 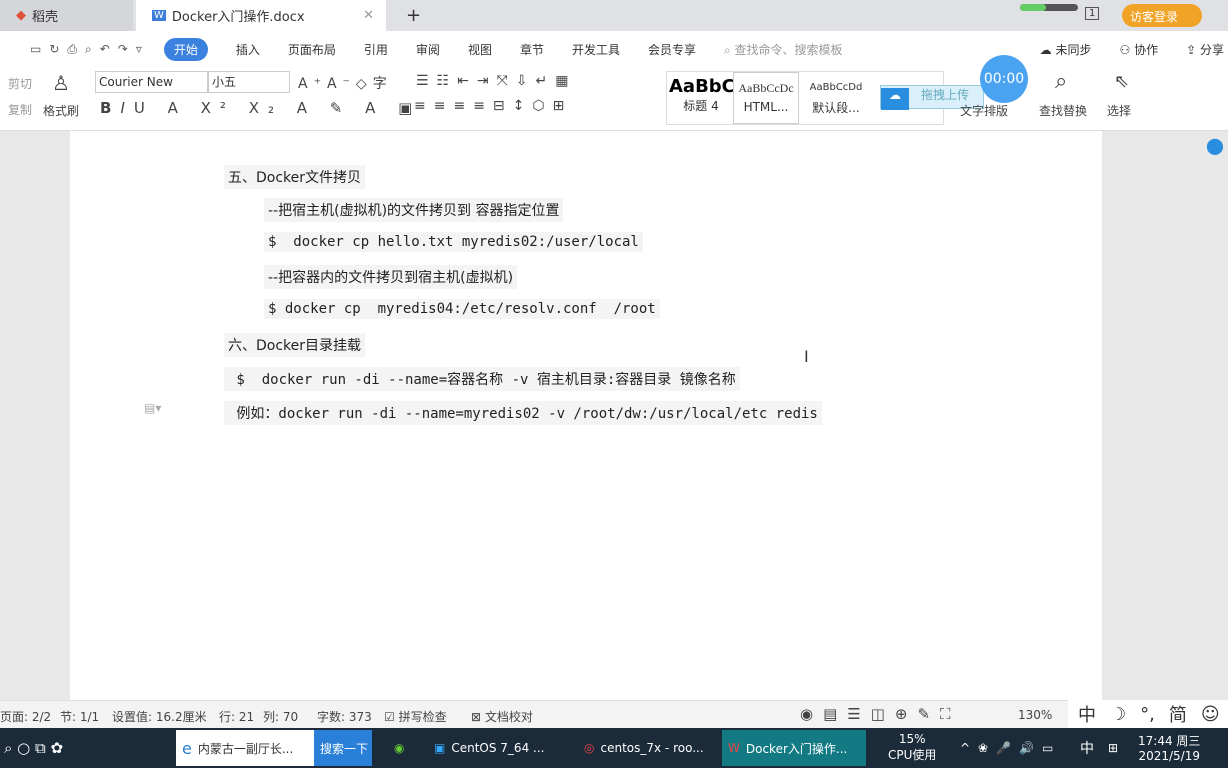 What do you see at coordinates (788, 49) in the screenshot?
I see `search-placeholder: 查找命令、搜索模板` at bounding box center [788, 49].